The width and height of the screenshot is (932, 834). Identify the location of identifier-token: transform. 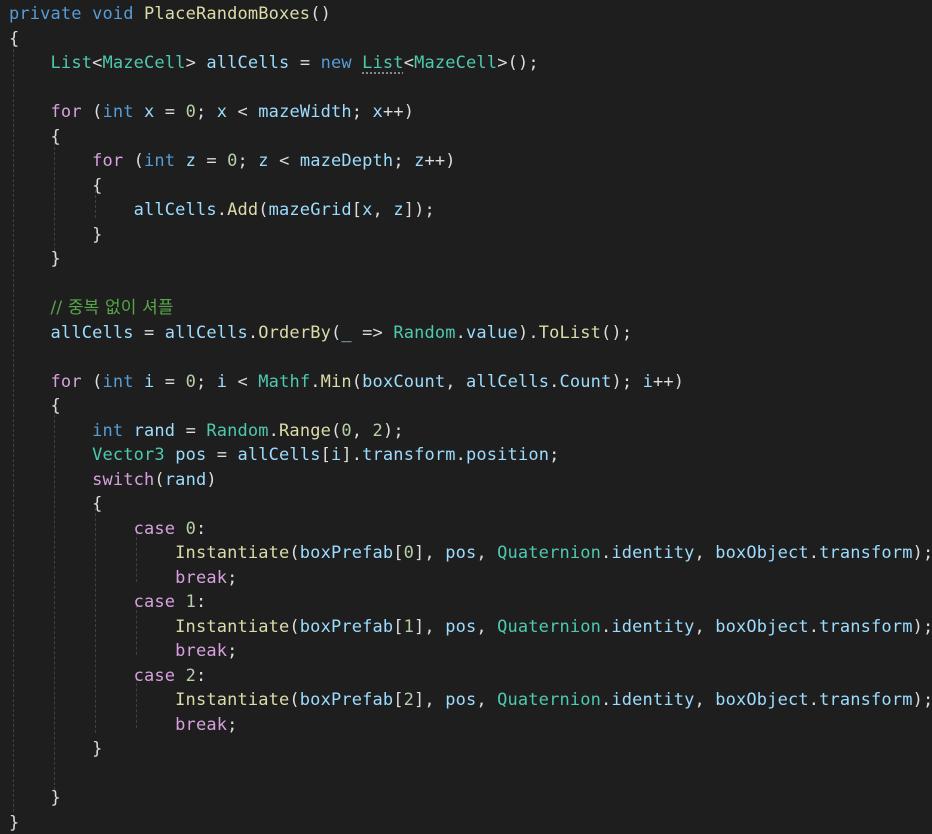
(866, 626).